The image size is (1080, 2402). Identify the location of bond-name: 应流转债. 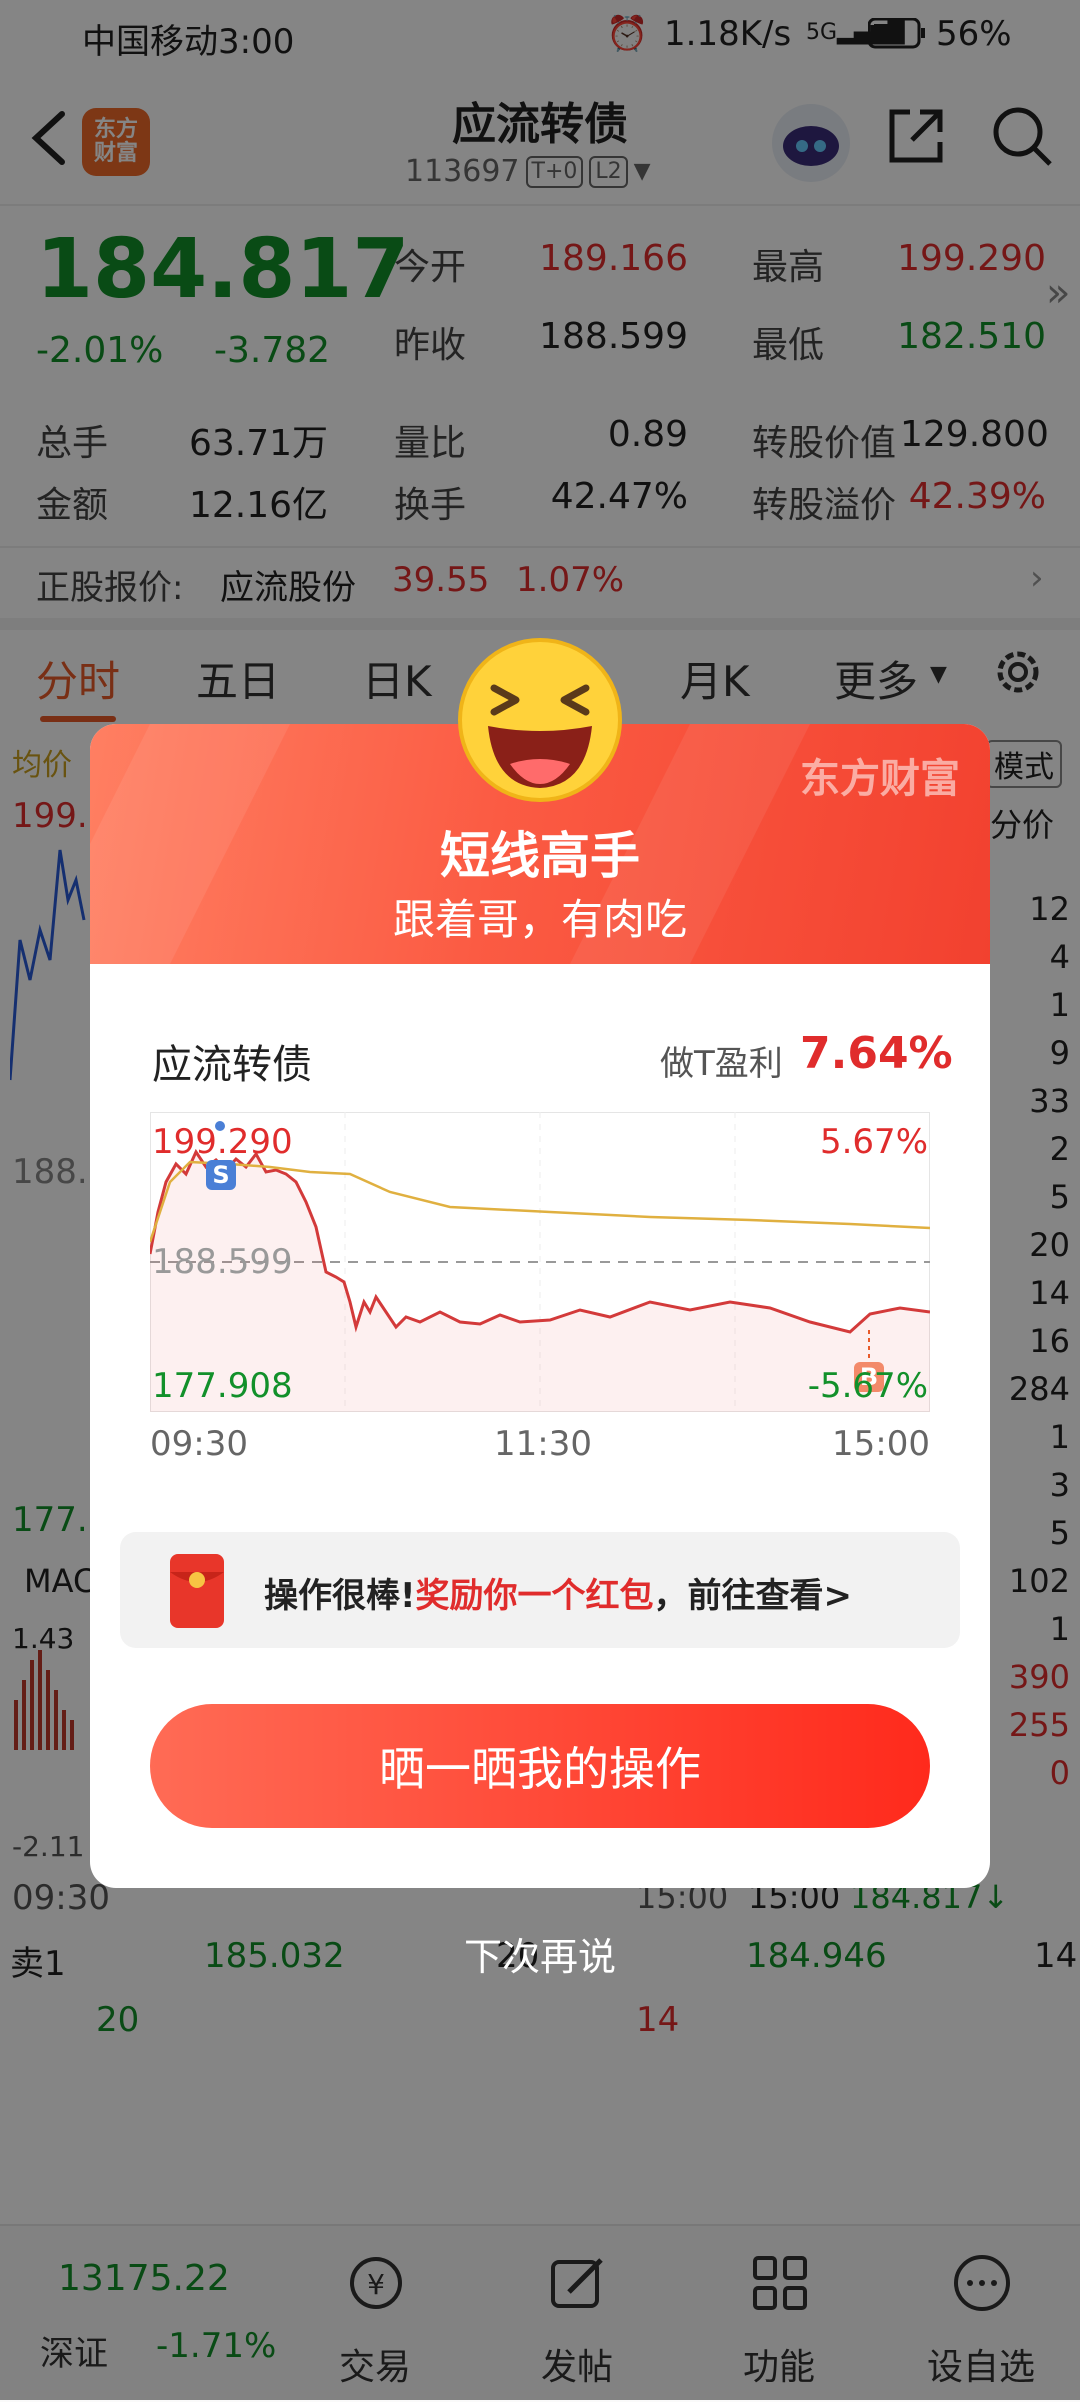
(232, 1065).